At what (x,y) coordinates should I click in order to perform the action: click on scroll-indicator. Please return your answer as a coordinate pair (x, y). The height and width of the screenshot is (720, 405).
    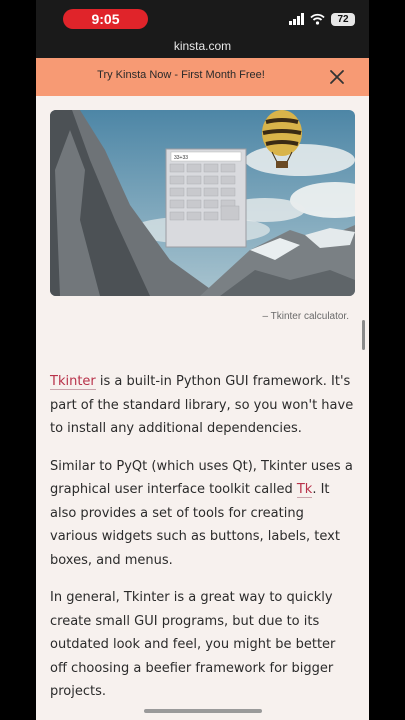
    Looking at the image, I should click on (363, 335).